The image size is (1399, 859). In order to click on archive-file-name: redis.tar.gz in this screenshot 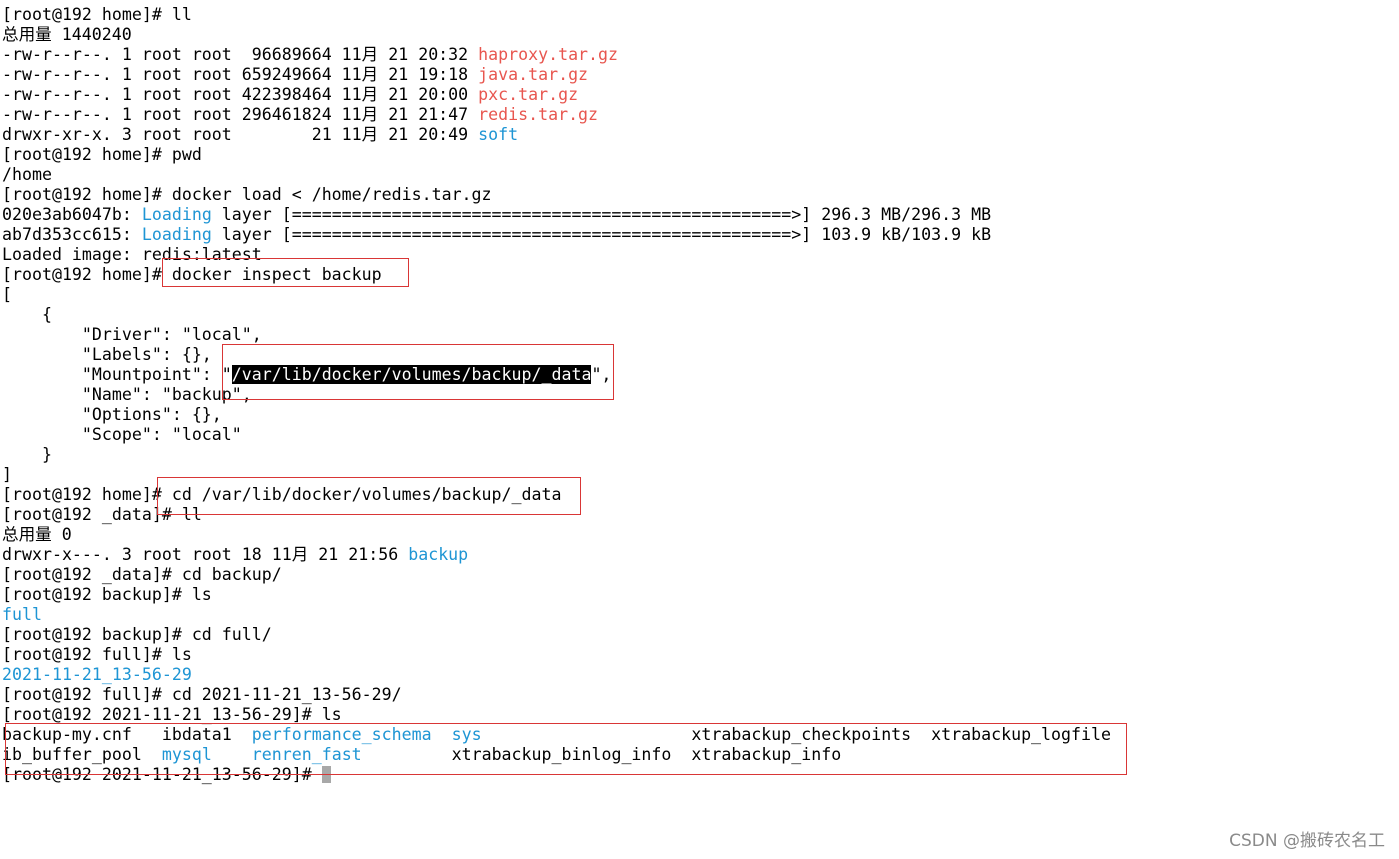, I will do `click(538, 114)`.